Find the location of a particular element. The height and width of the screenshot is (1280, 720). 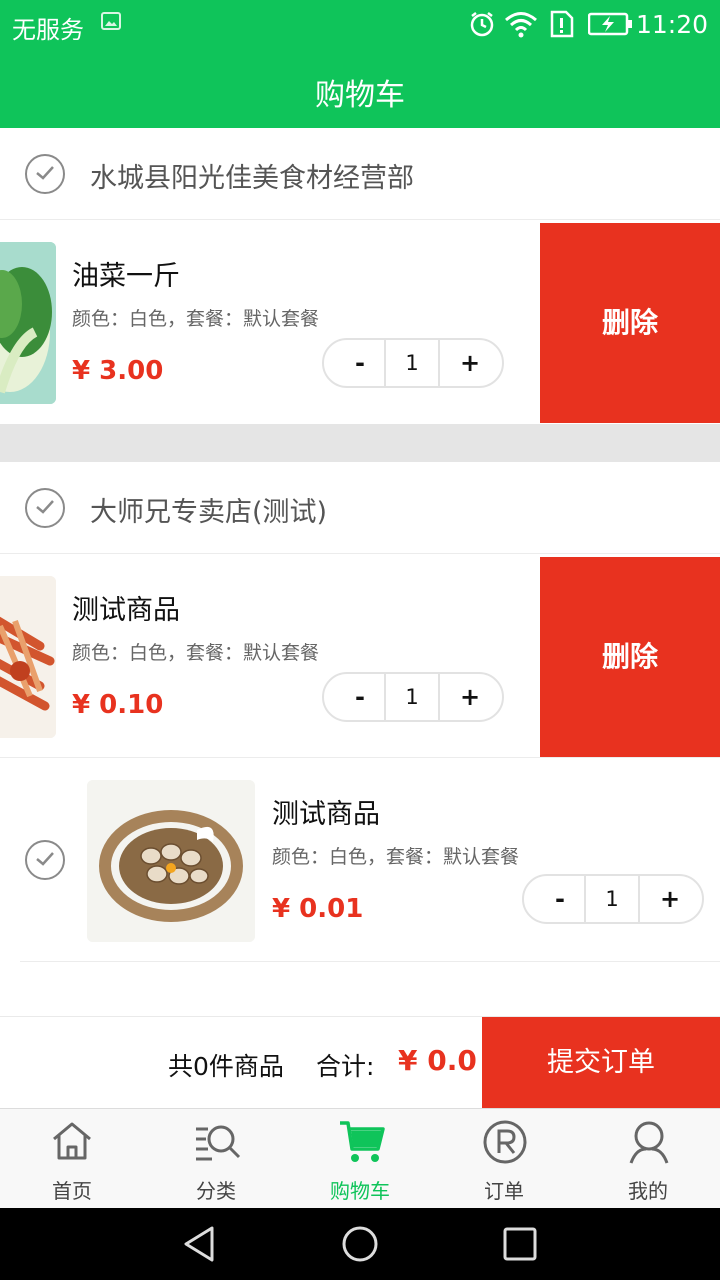

tab-label: 我的 is located at coordinates (648, 1191).